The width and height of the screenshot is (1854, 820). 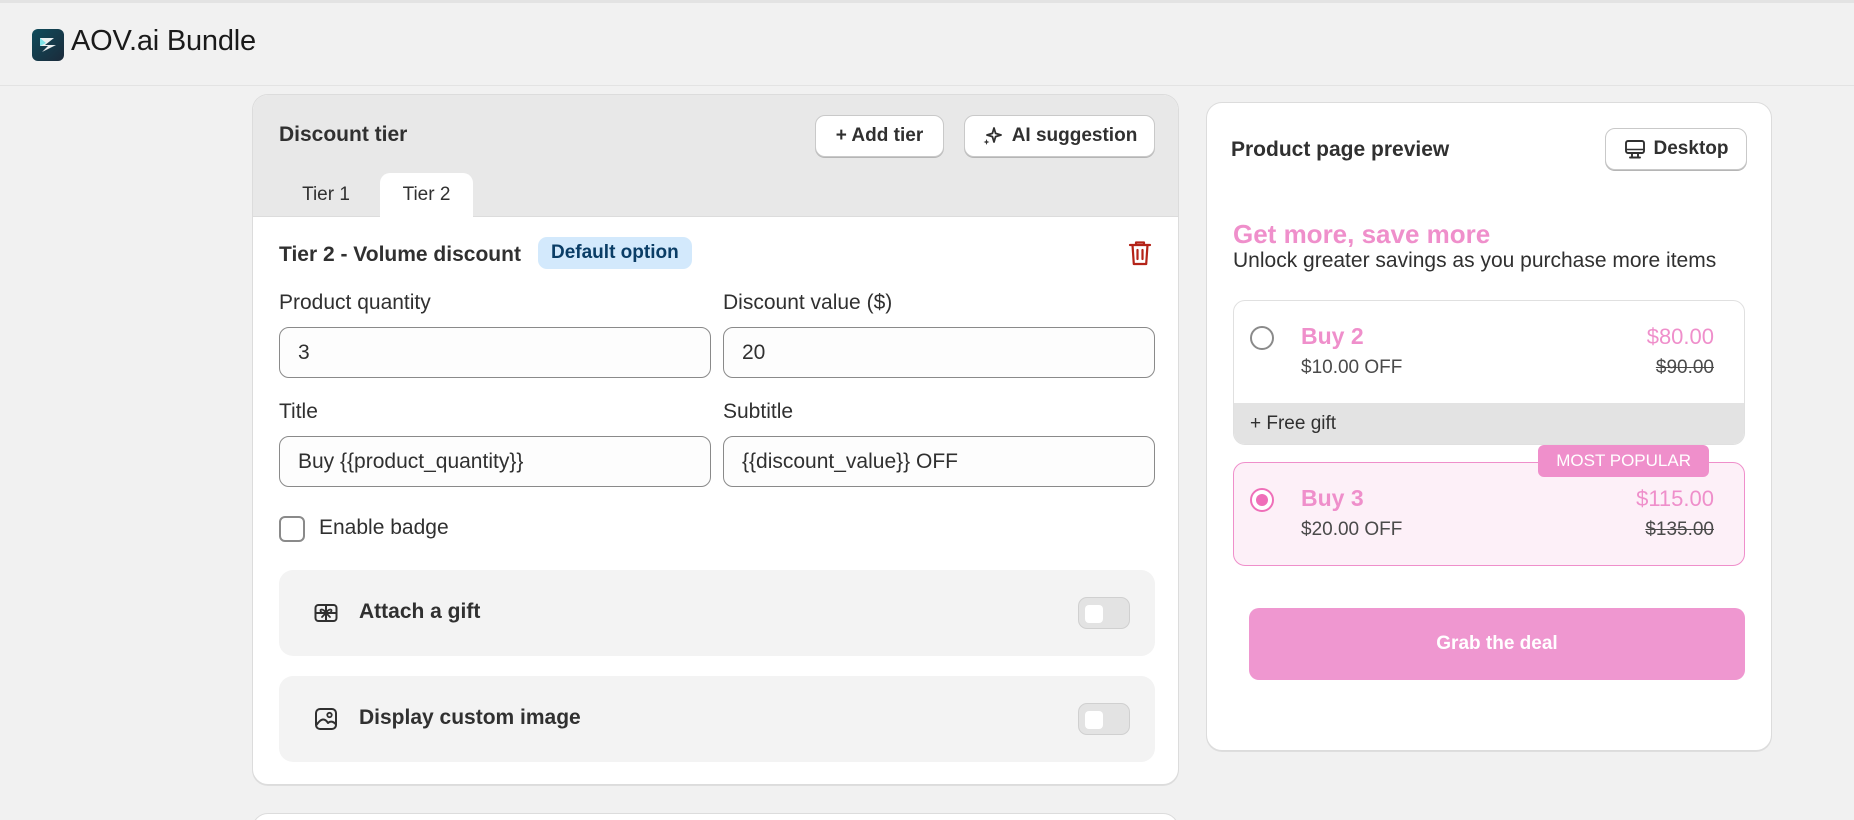 What do you see at coordinates (343, 134) in the screenshot?
I see `section-title: Discount tier` at bounding box center [343, 134].